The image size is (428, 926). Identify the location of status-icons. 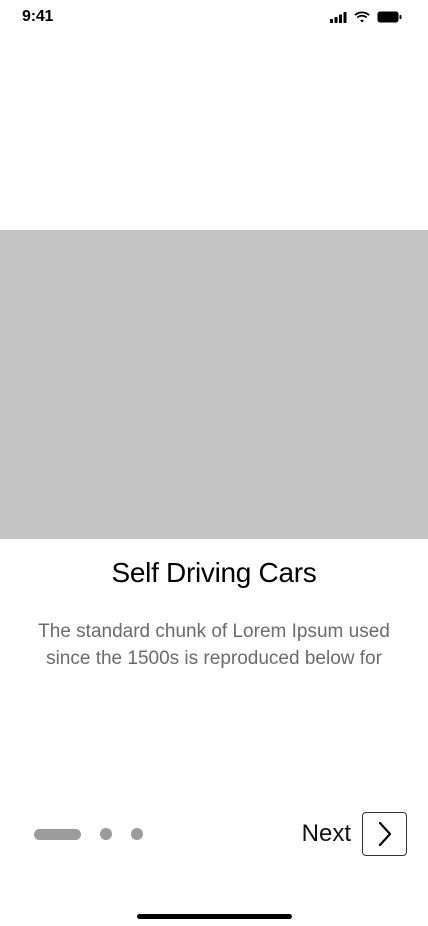
(366, 17).